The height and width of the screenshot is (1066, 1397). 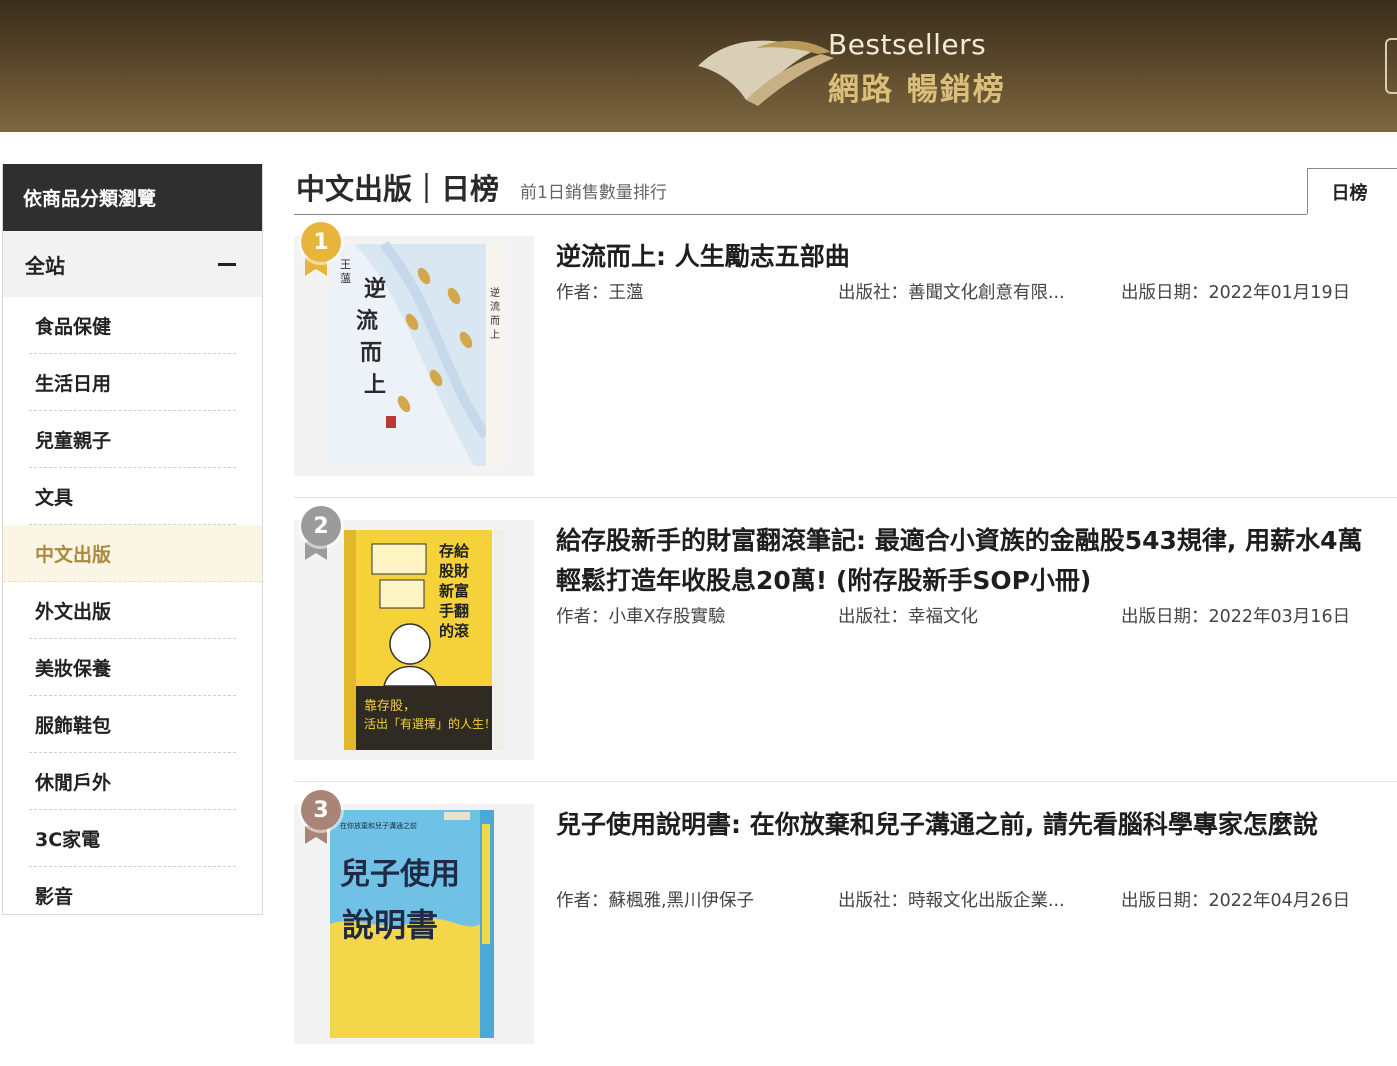 I want to click on tab-daily: 日榜, so click(x=1352, y=191).